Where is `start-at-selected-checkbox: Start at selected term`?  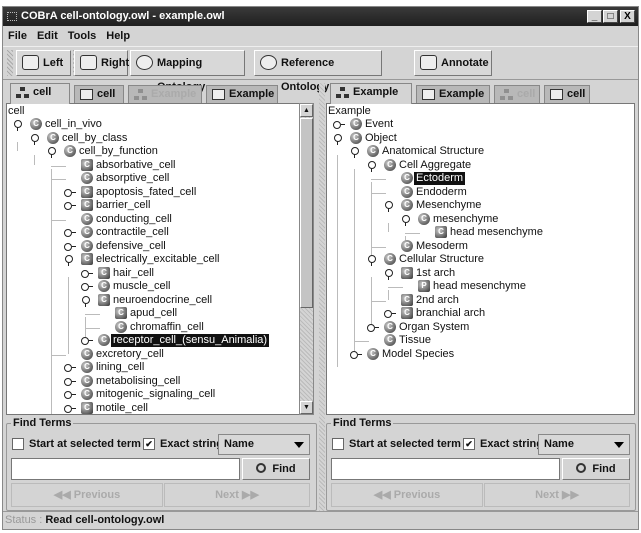
start-at-selected-checkbox: Start at selected term is located at coordinates (76, 444).